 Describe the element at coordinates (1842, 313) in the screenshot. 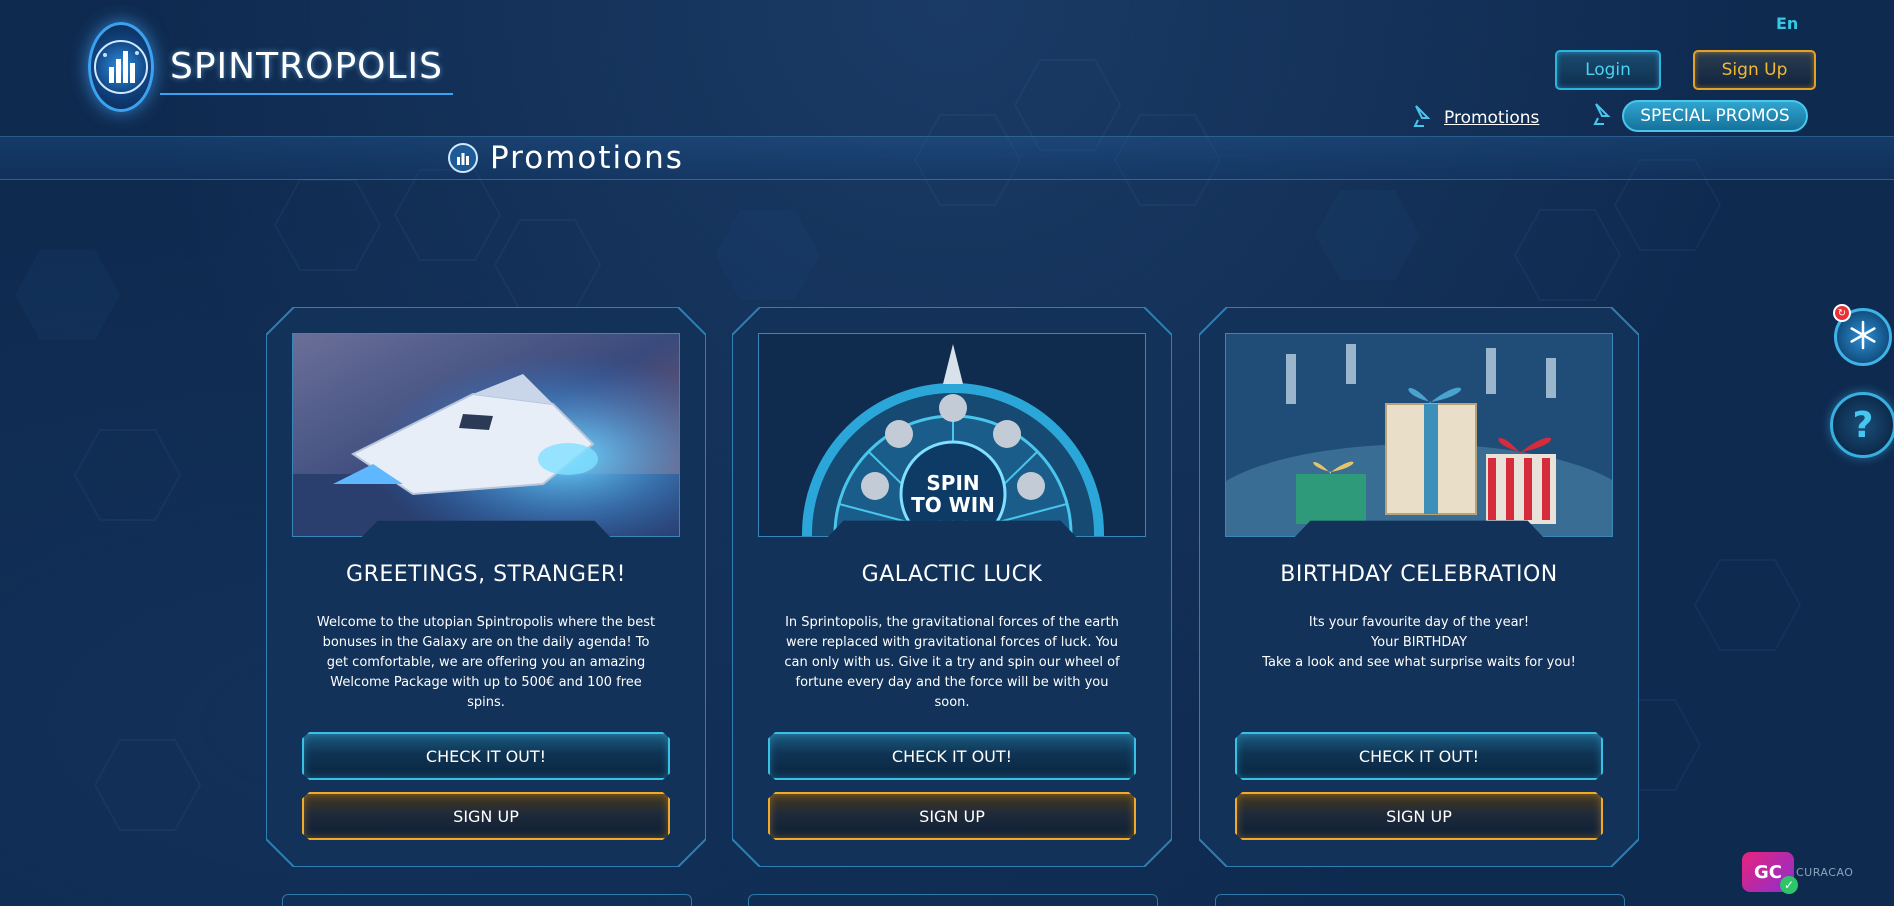

I see `refresh-badge-icon: ↻` at that location.